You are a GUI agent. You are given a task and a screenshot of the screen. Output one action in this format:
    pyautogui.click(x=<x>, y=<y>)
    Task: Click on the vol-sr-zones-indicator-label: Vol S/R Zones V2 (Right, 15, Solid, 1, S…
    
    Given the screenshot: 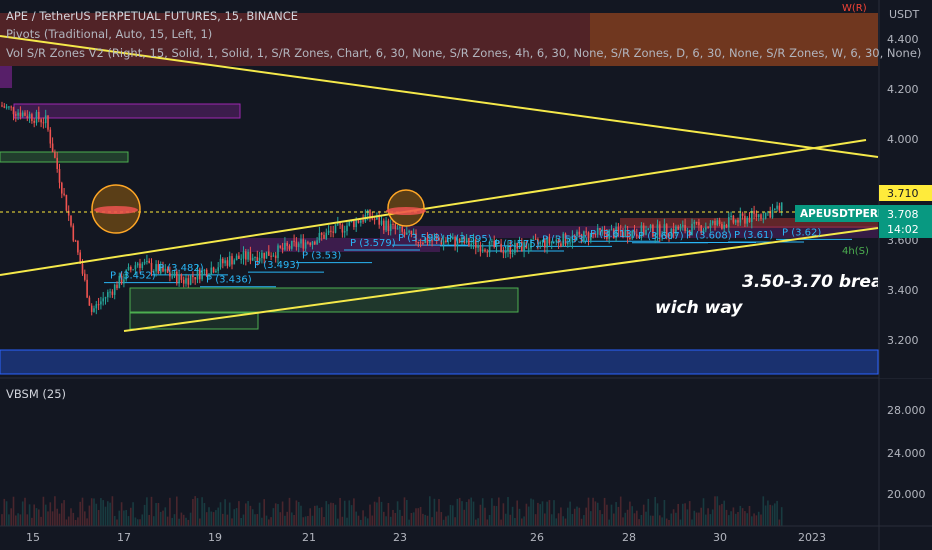 What is the action you would take?
    pyautogui.click(x=463, y=53)
    